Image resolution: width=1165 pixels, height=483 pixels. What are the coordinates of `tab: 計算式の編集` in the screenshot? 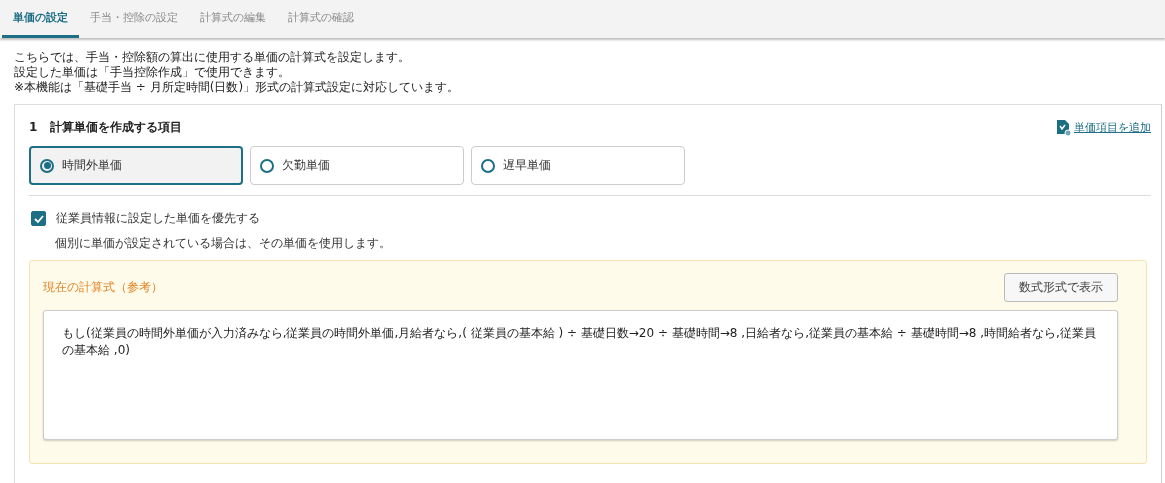 It's located at (233, 19).